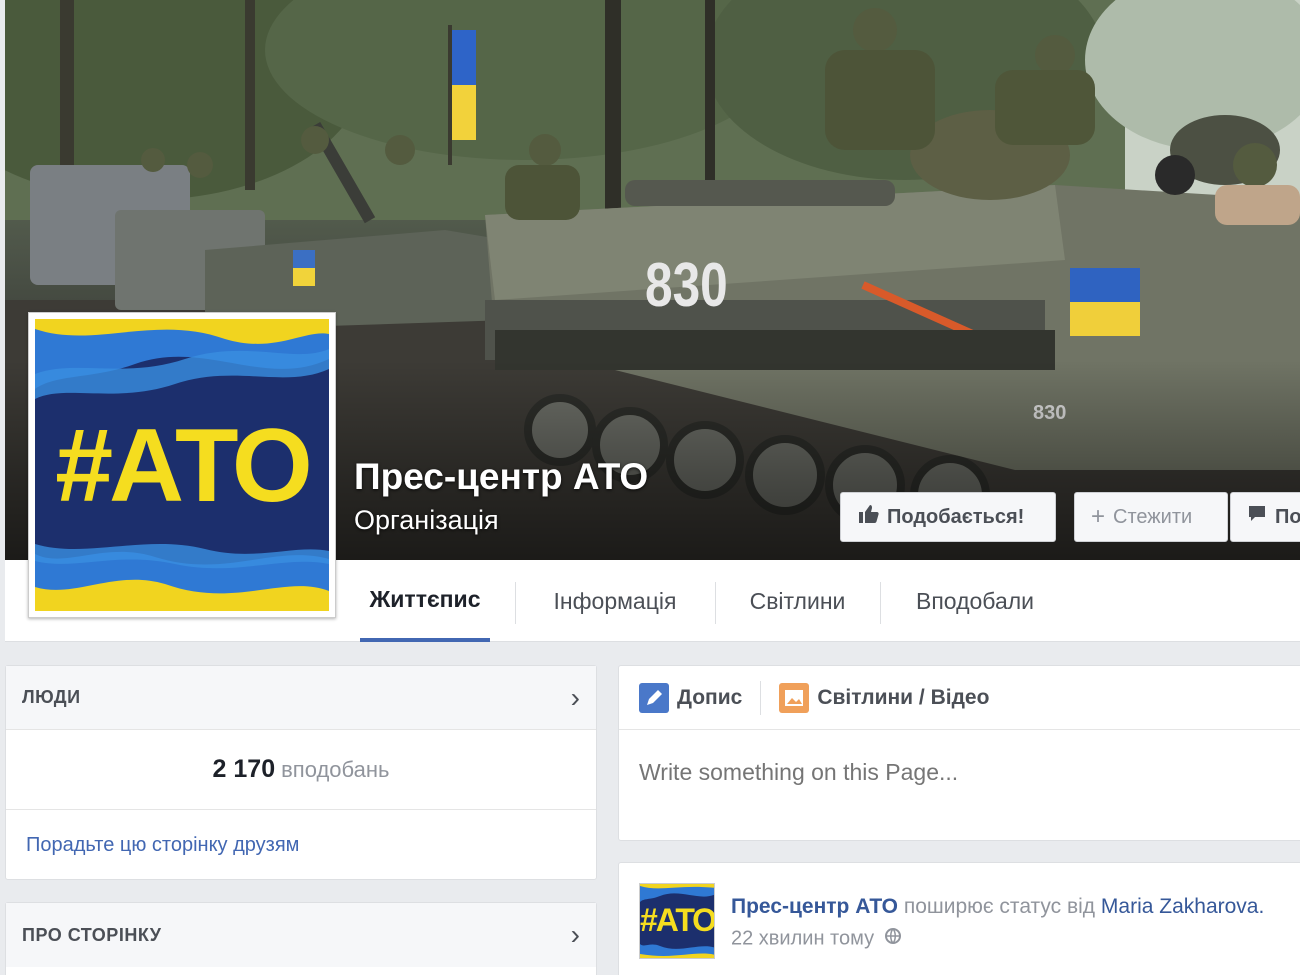  Describe the element at coordinates (803, 938) in the screenshot. I see `post-time-text: 22 хвилин тому` at that location.